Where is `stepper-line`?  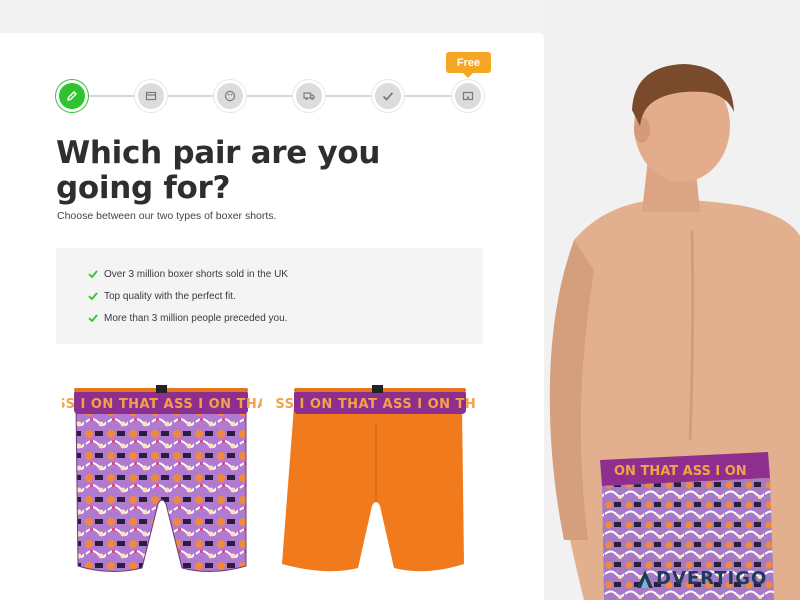 stepper-line is located at coordinates (270, 96).